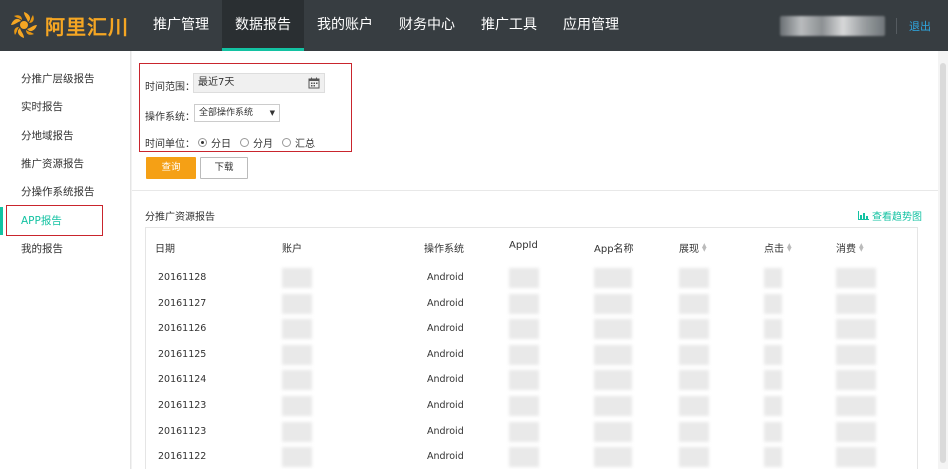 The height and width of the screenshot is (469, 948). Describe the element at coordinates (693, 247) in the screenshot. I see `column-header-impressions: 展现 ▲ ▼` at that location.